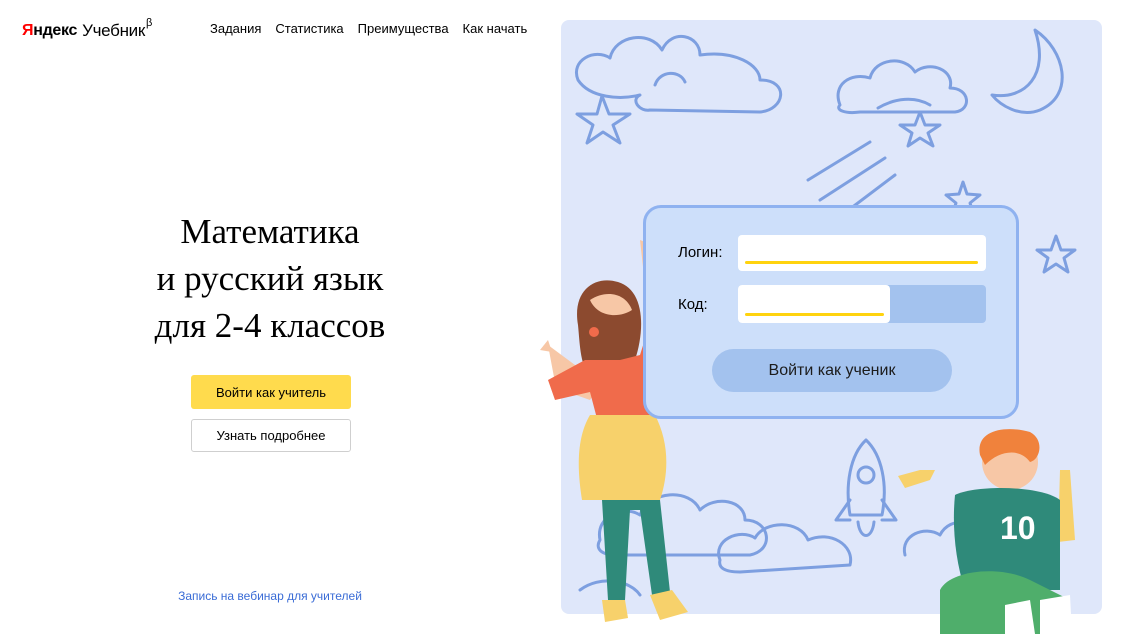 The image size is (1122, 634). Describe the element at coordinates (1018, 528) in the screenshot. I see `jersey-number: 10` at that location.